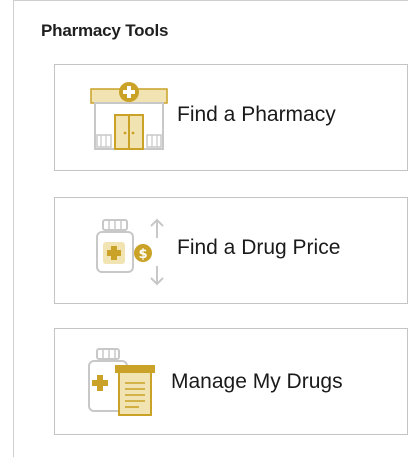 This screenshot has width=409, height=457. I want to click on drug-price-icon: $, so click(129, 251).